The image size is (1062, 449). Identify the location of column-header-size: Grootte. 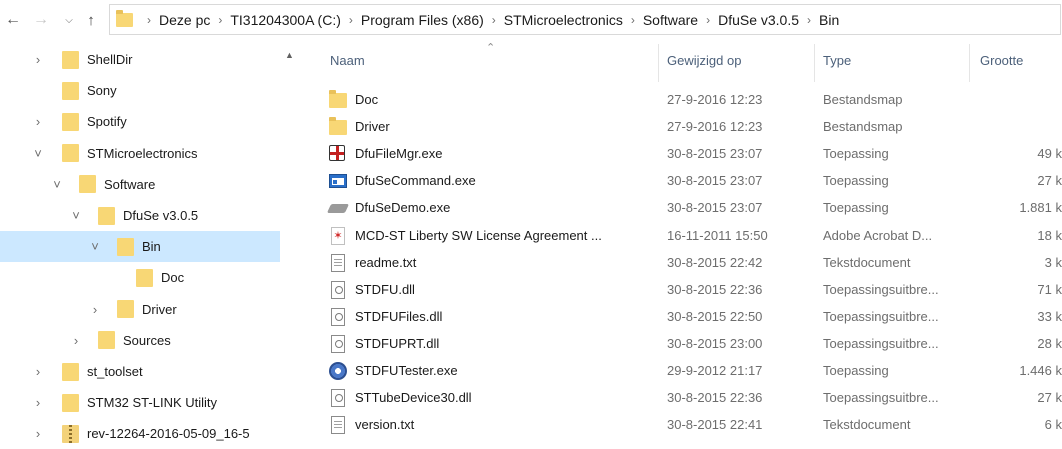
(1001, 60).